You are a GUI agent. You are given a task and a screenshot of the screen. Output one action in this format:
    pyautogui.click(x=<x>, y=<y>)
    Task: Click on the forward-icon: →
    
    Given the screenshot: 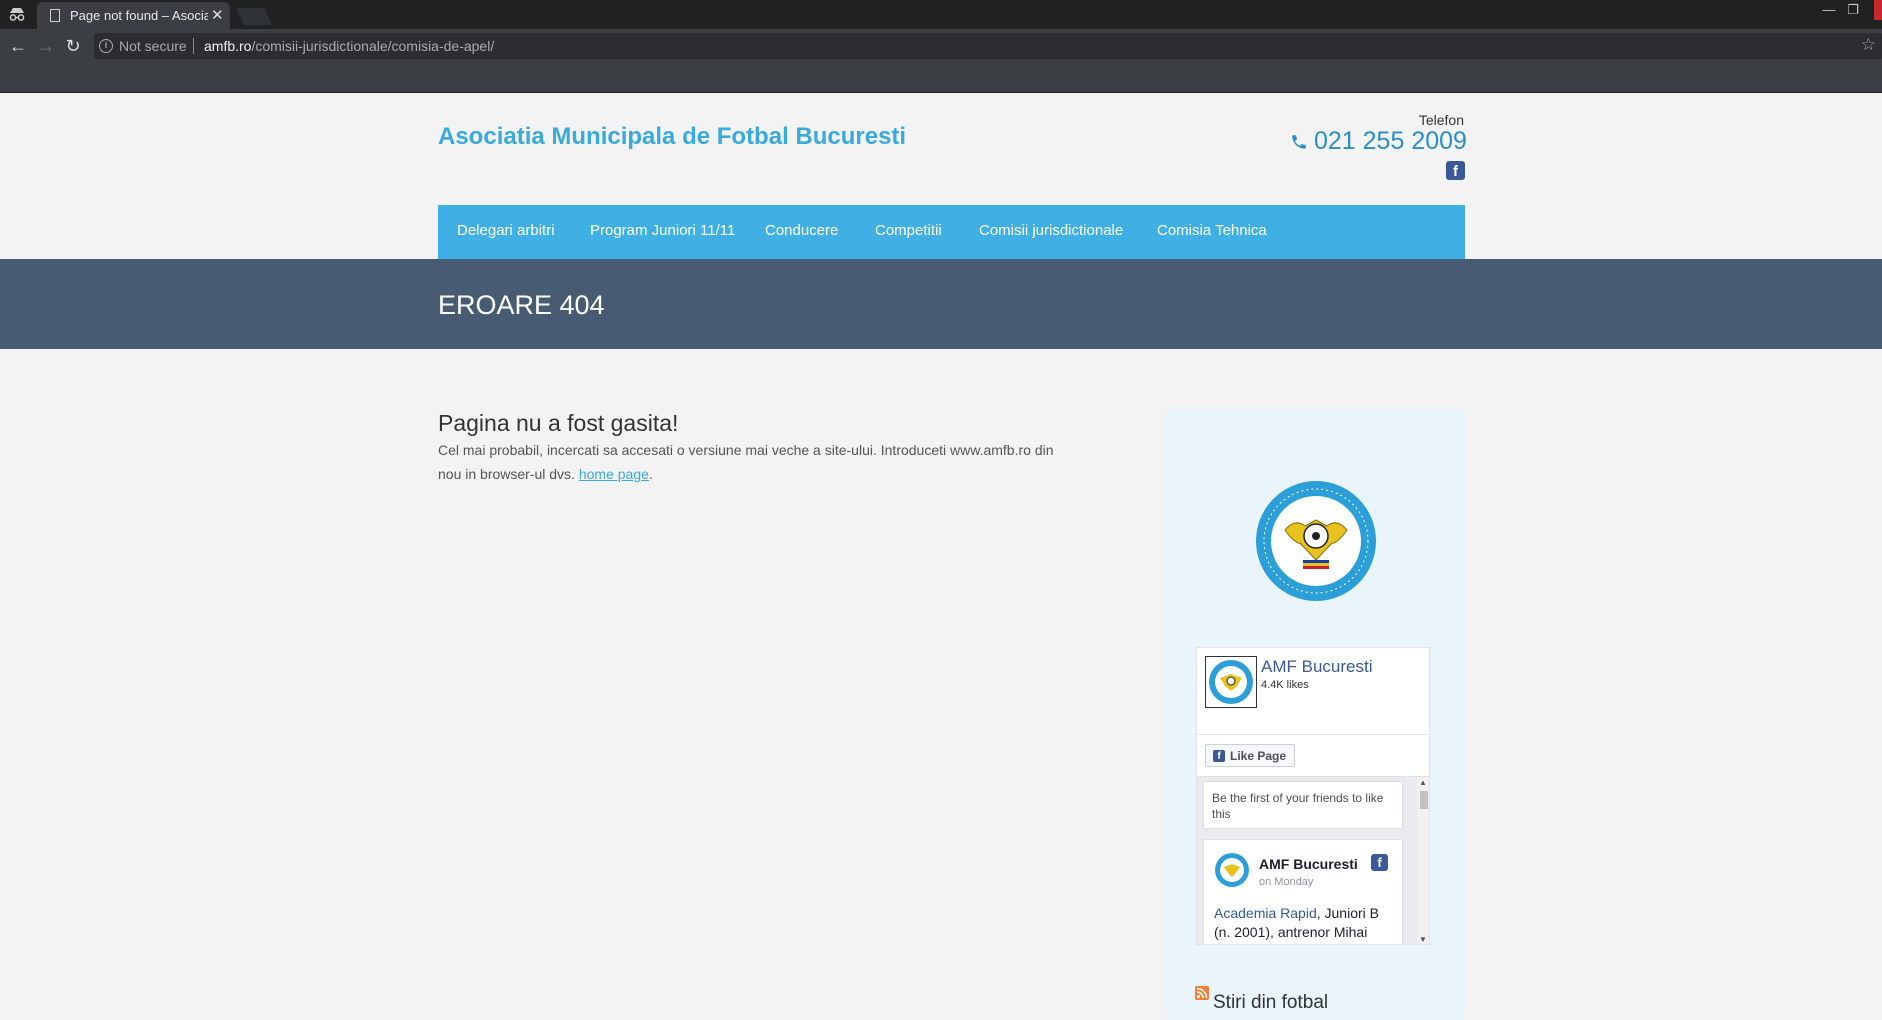 What is the action you would take?
    pyautogui.click(x=46, y=46)
    